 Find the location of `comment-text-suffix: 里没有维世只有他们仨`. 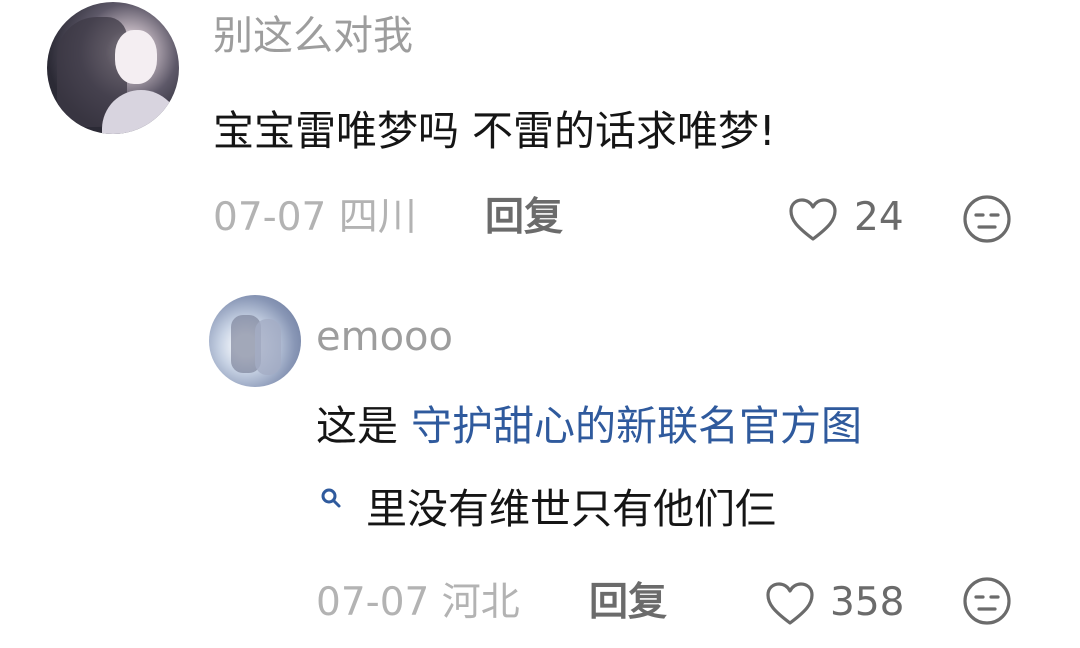

comment-text-suffix: 里没有维世只有他们仨 is located at coordinates (571, 509).